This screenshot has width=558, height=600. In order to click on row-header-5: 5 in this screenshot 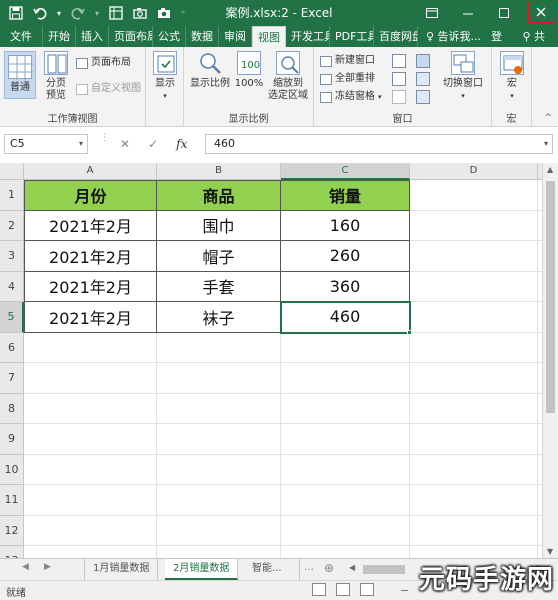, I will do `click(12, 317)`.